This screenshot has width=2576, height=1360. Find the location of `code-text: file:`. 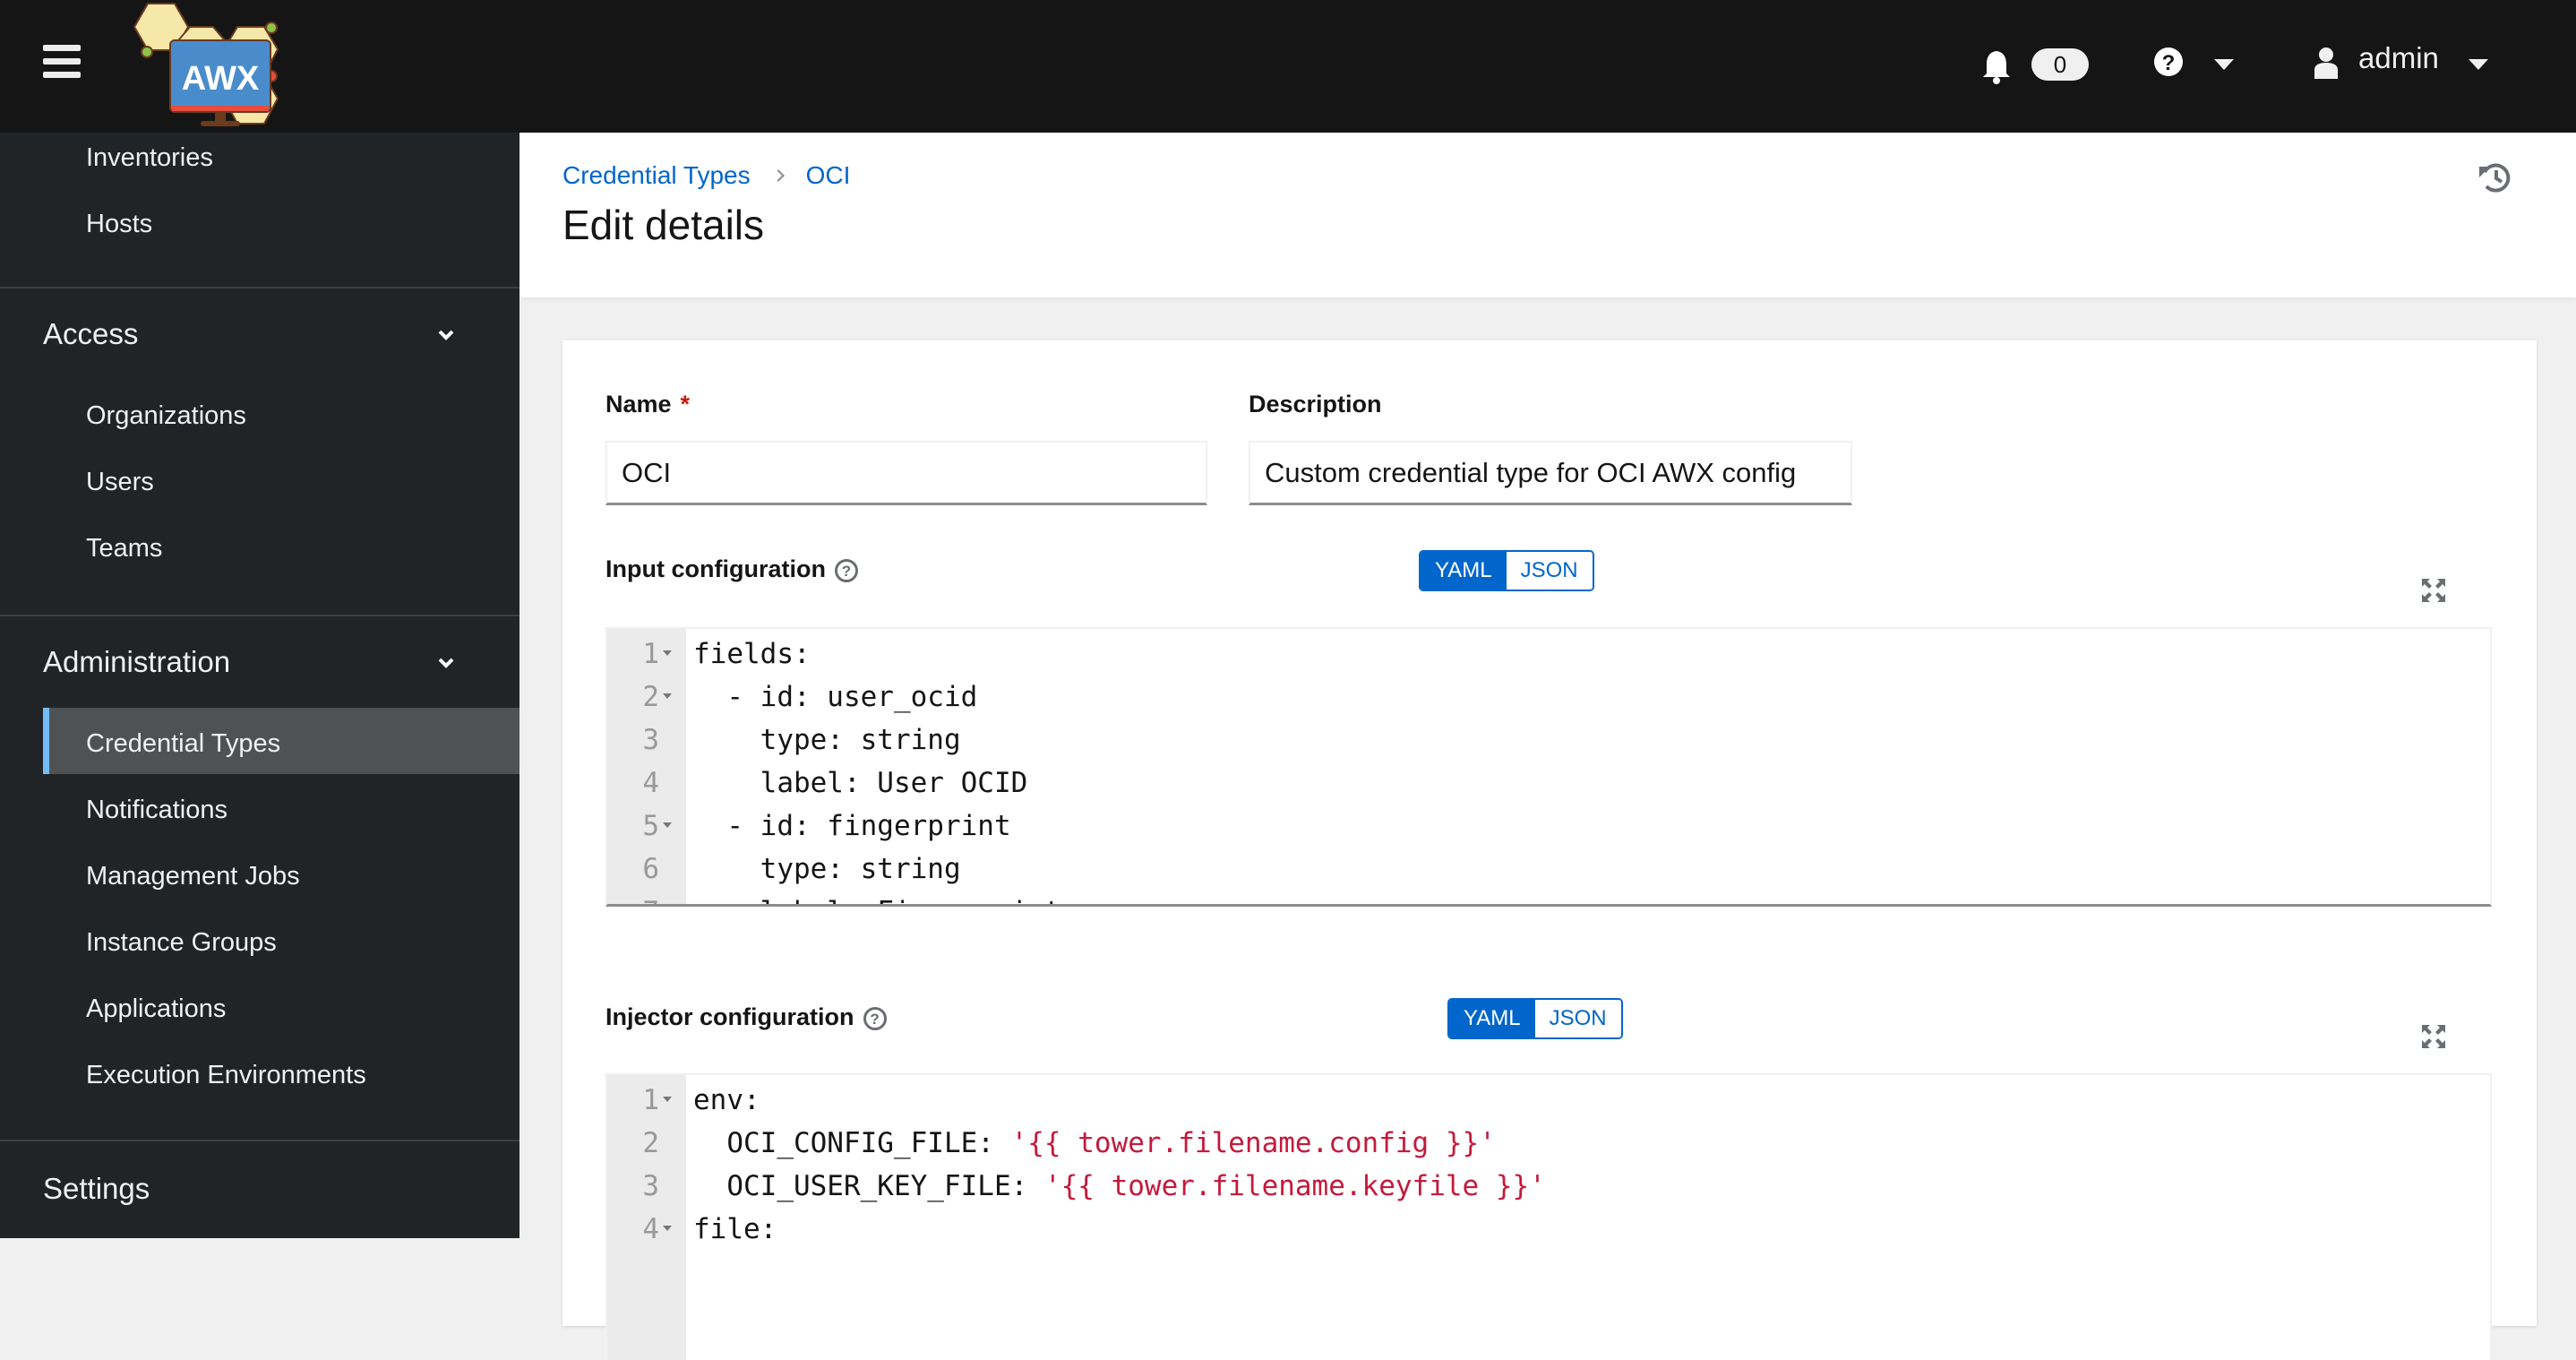

code-text: file: is located at coordinates (735, 1229).